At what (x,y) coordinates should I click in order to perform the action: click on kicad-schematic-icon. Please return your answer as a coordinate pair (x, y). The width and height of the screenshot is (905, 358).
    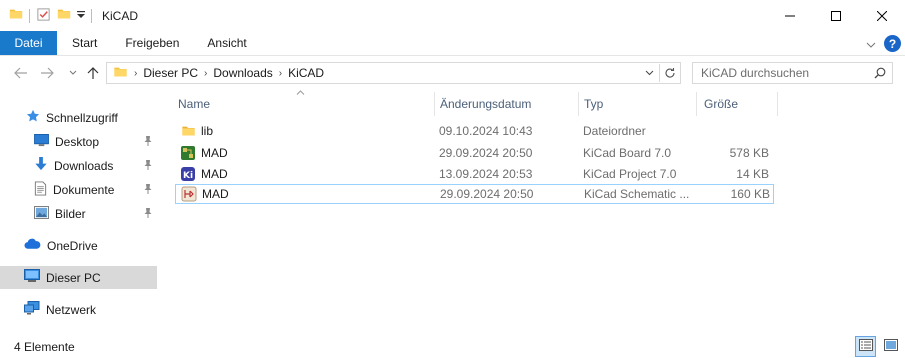
    Looking at the image, I should click on (189, 194).